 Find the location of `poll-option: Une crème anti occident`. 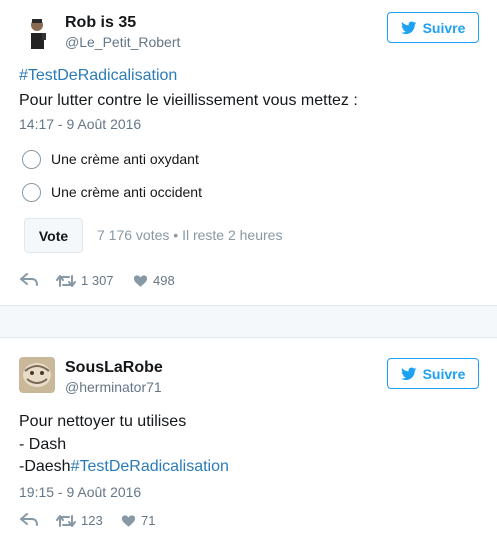

poll-option: Une crème anti occident is located at coordinates (112, 192).